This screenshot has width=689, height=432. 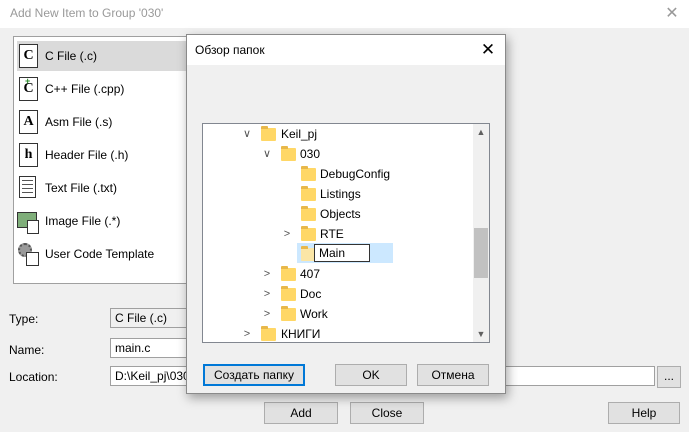 What do you see at coordinates (28, 155) in the screenshot?
I see `header-file-icon: h` at bounding box center [28, 155].